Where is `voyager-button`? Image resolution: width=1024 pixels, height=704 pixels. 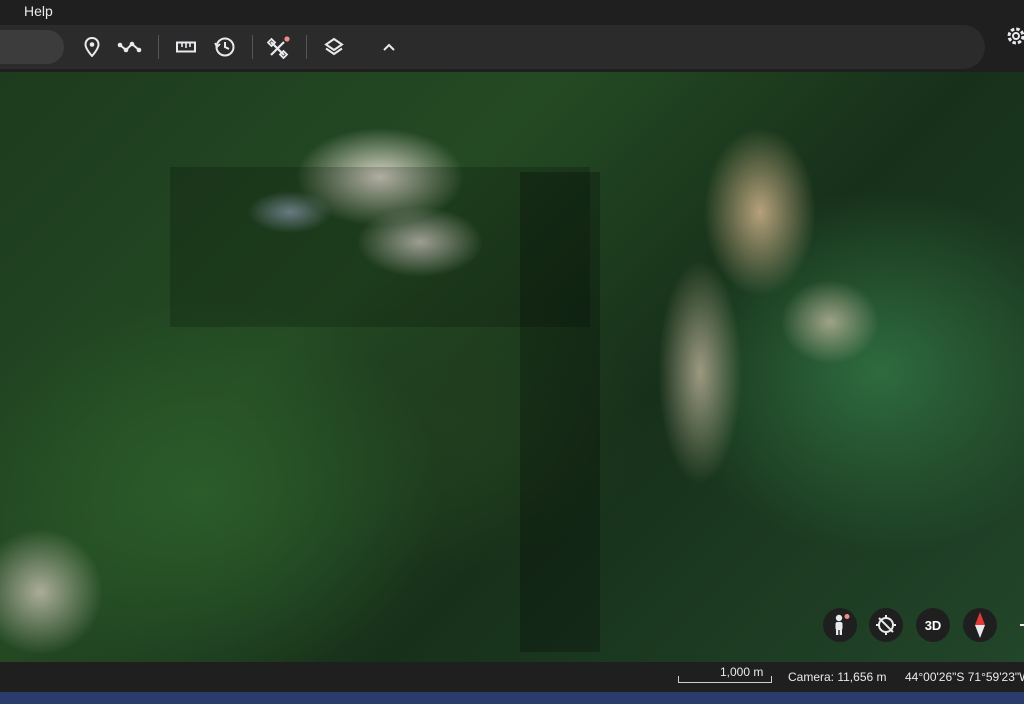 voyager-button is located at coordinates (279, 47).